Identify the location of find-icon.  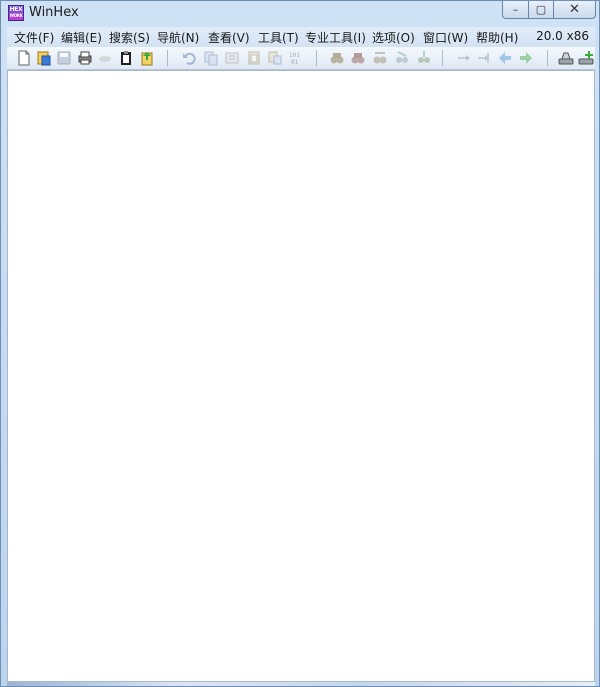
(337, 58).